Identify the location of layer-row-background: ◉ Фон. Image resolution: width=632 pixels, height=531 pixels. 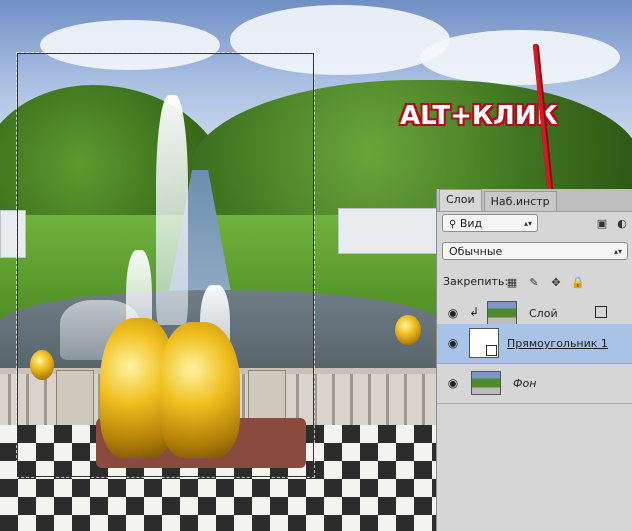
(534, 384).